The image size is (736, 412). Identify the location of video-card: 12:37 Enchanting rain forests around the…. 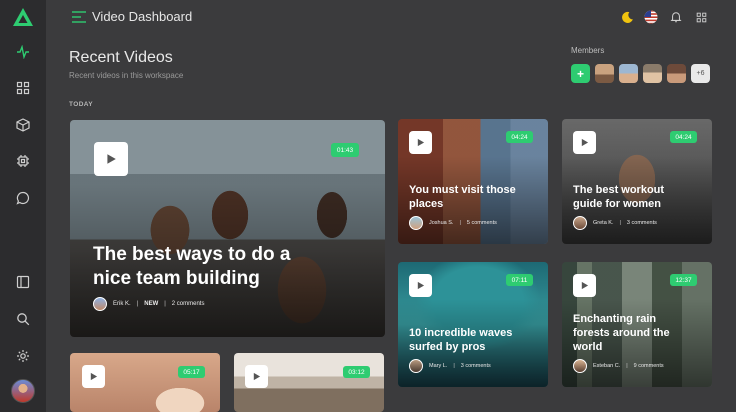
(637, 324).